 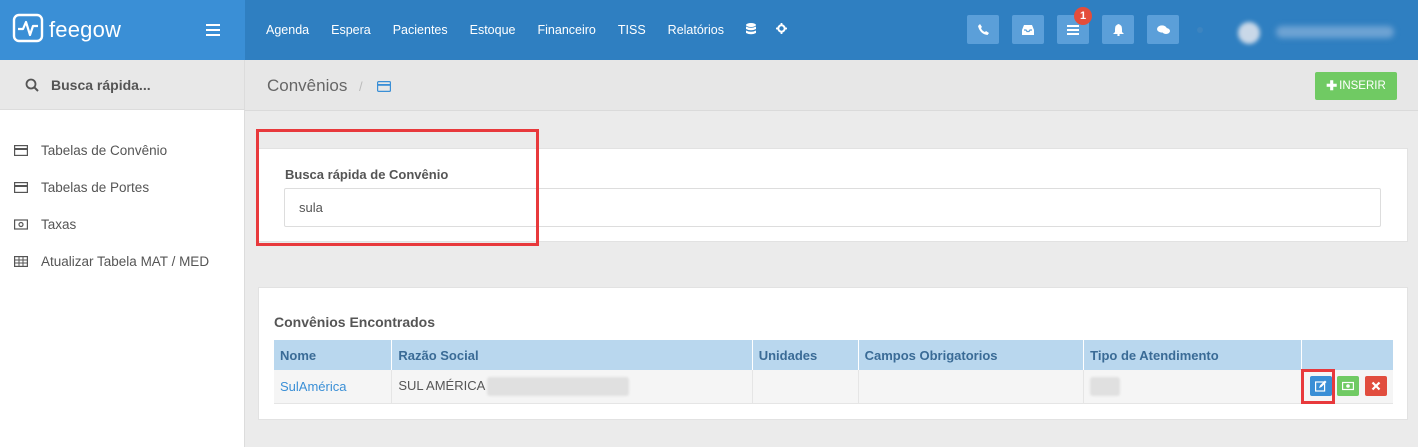 I want to click on nav-financeiro: Financeiro, so click(x=567, y=30).